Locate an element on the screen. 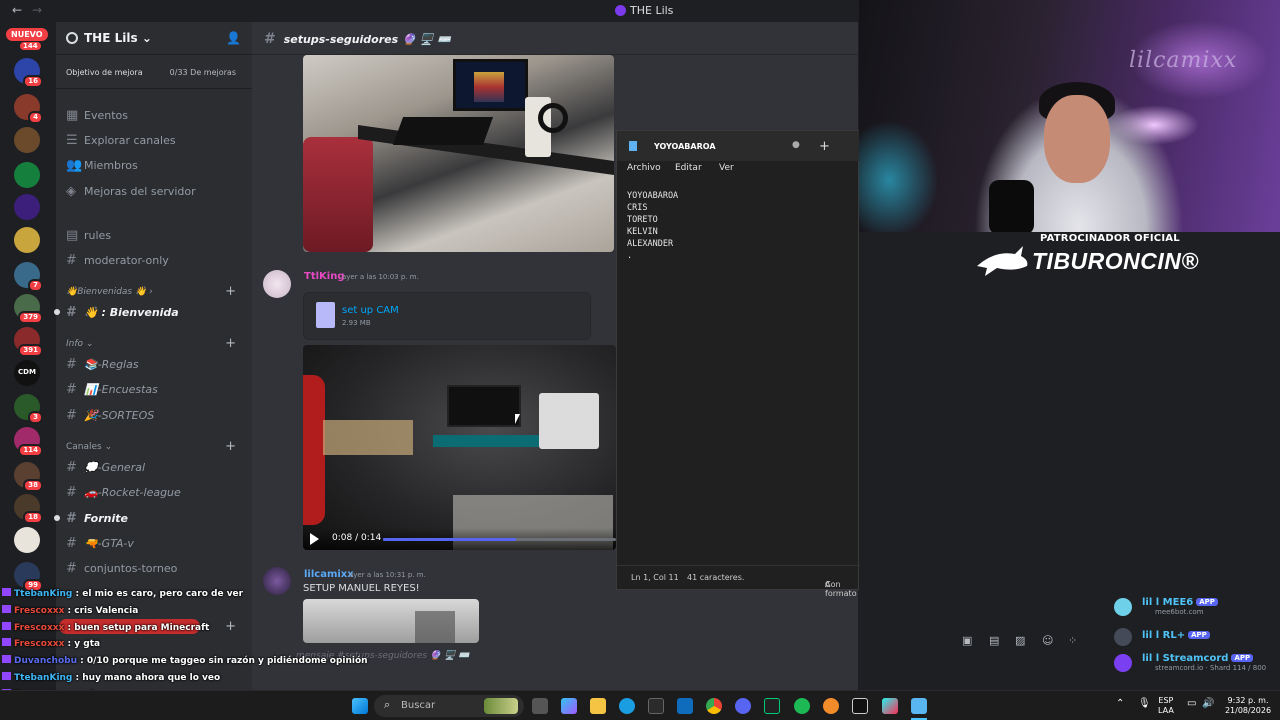  hash-icon: # is located at coordinates (270, 39).